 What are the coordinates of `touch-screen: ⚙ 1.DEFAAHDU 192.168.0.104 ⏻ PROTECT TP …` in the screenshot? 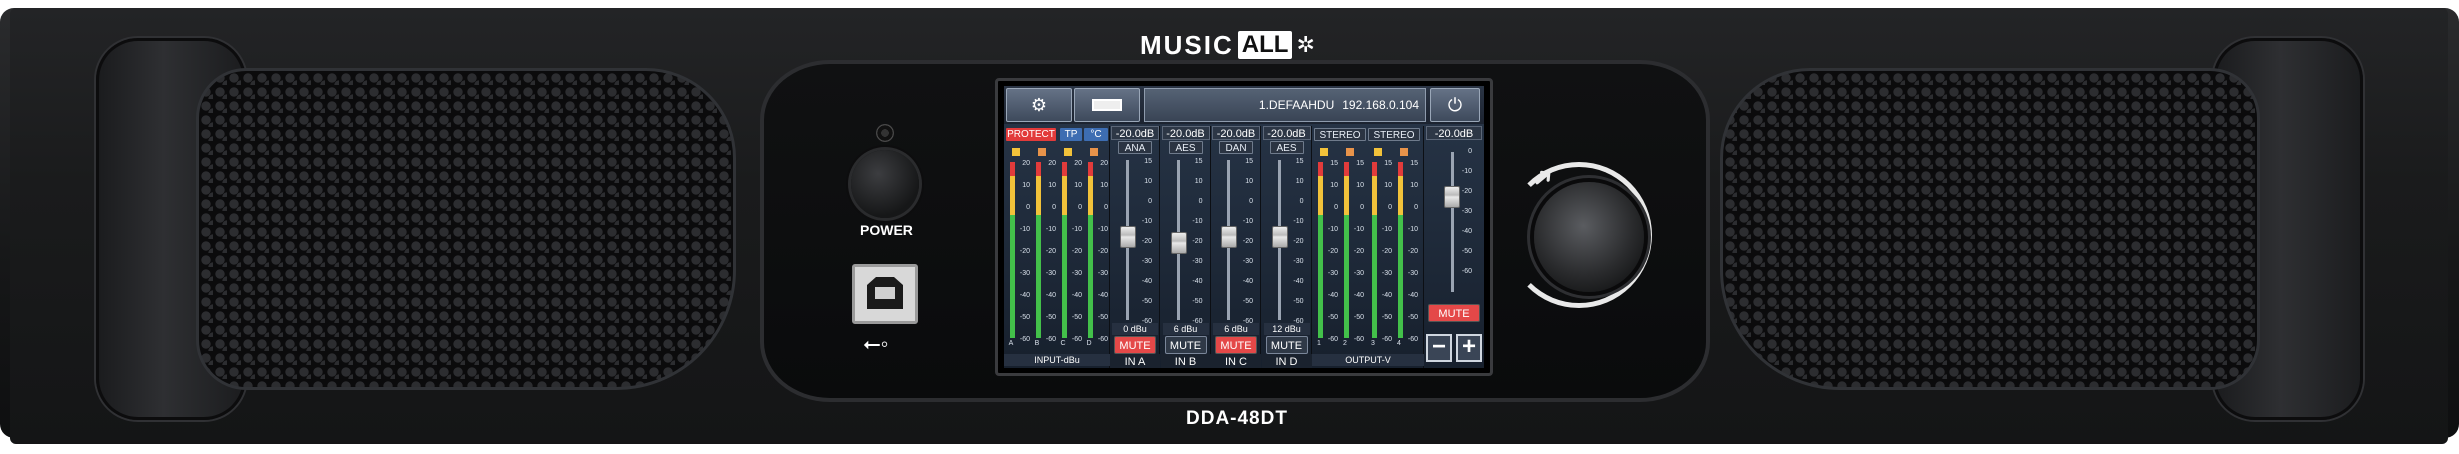 It's located at (1244, 227).